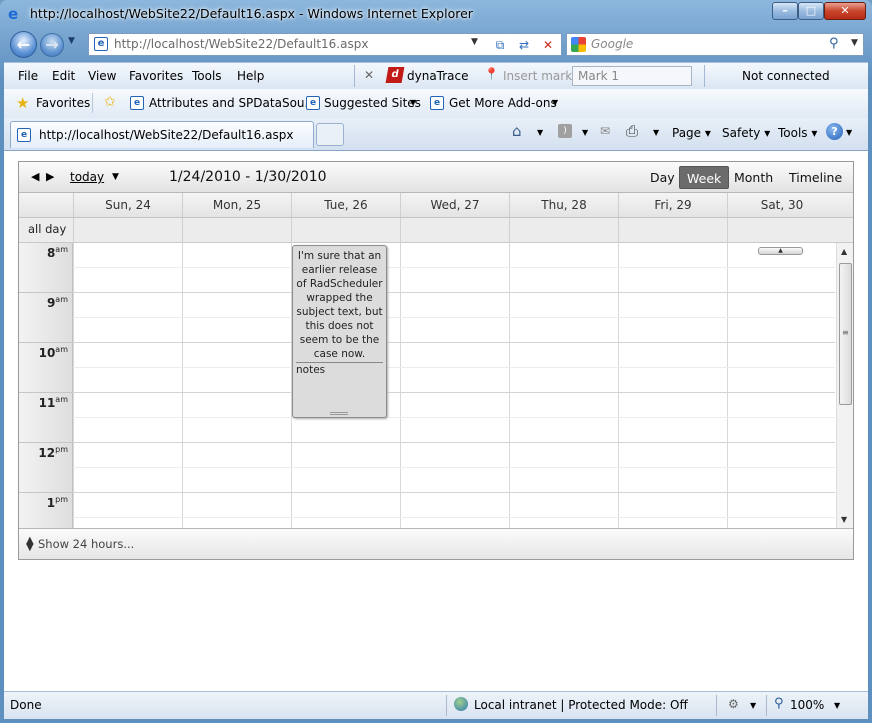 This screenshot has width=872, height=723. Describe the element at coordinates (844, 519) in the screenshot. I see `scroll-down-icon: ▼` at that location.